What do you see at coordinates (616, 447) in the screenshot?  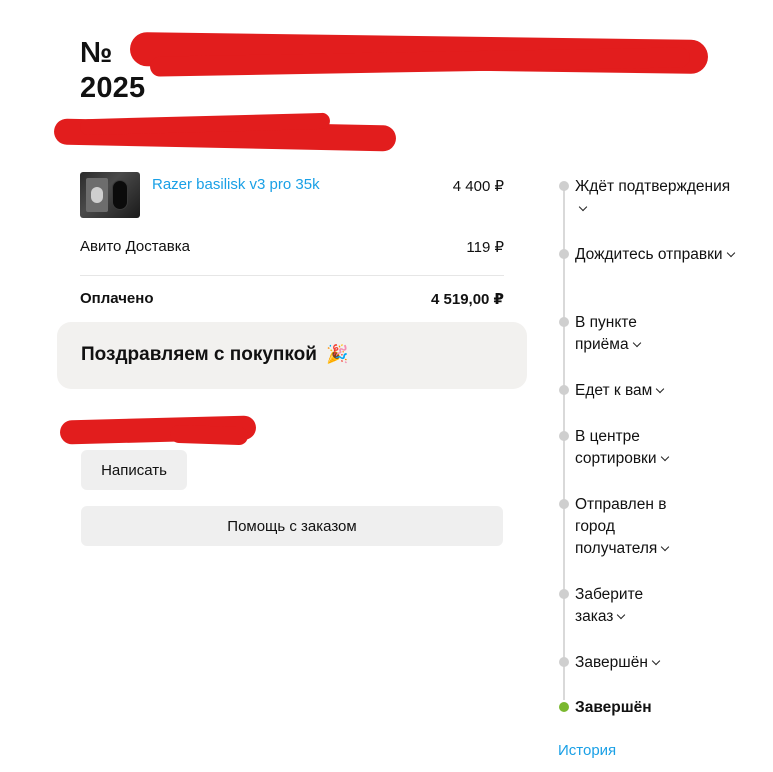 I see `timeline-step-label: В центре сортировки` at bounding box center [616, 447].